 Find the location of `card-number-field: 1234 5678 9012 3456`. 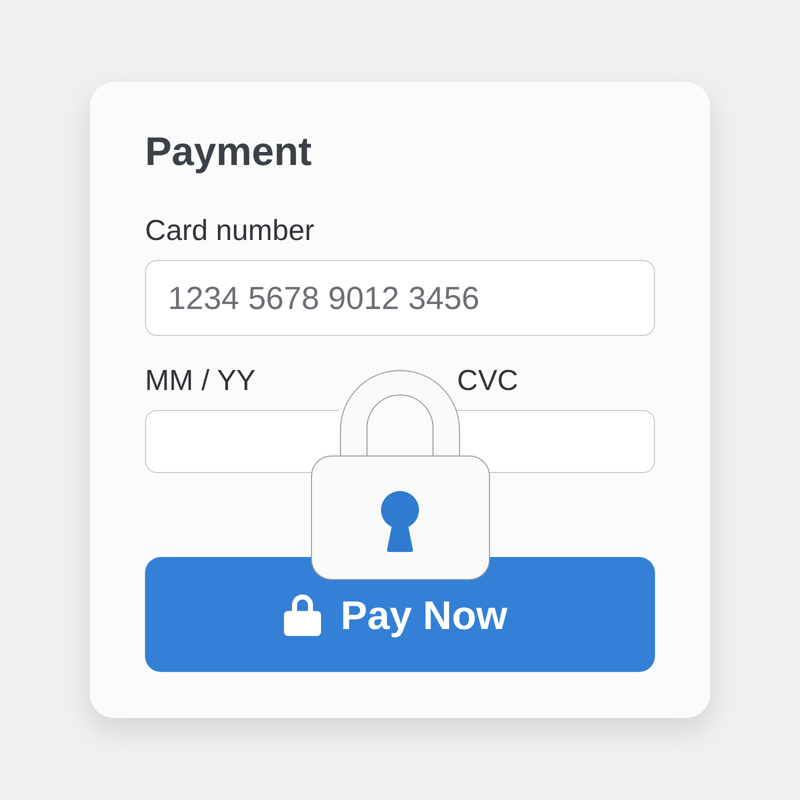

card-number-field: 1234 5678 9012 3456 is located at coordinates (400, 298).